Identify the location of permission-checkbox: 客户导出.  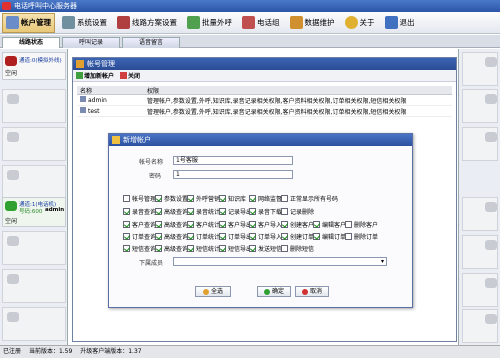
(235, 224).